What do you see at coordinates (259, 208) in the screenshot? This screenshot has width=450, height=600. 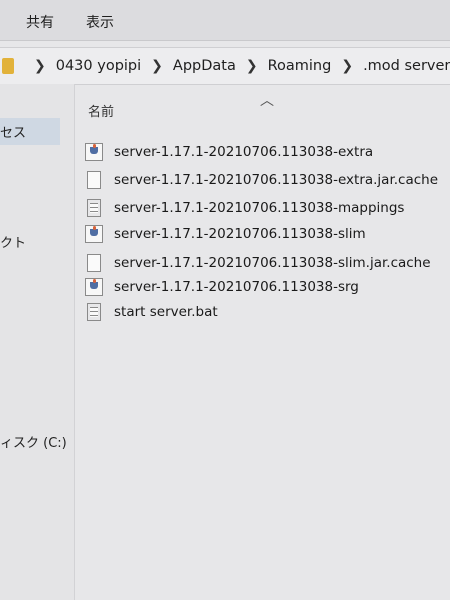 I see `file-name: server-1.17.1-20210706.113038-mappings` at bounding box center [259, 208].